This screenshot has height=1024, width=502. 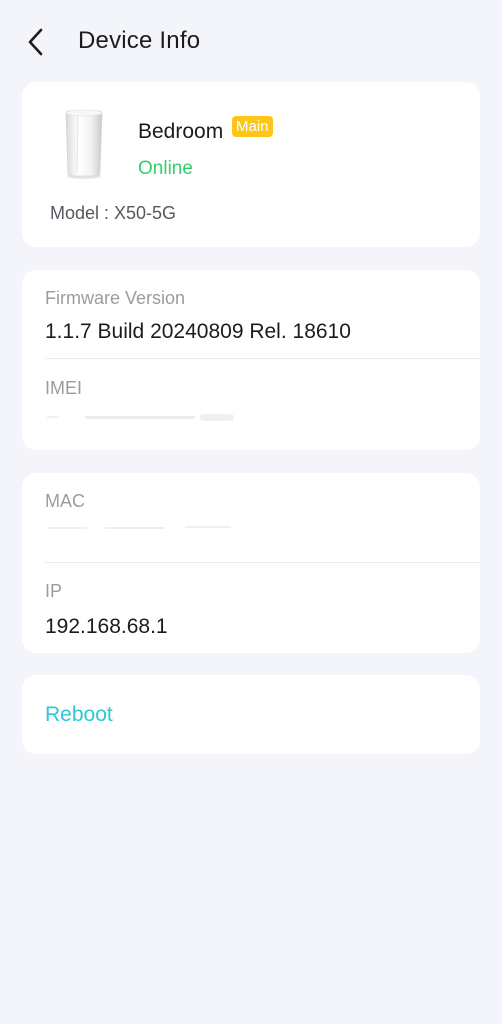 I want to click on mac-label: MAC, so click(x=65, y=501).